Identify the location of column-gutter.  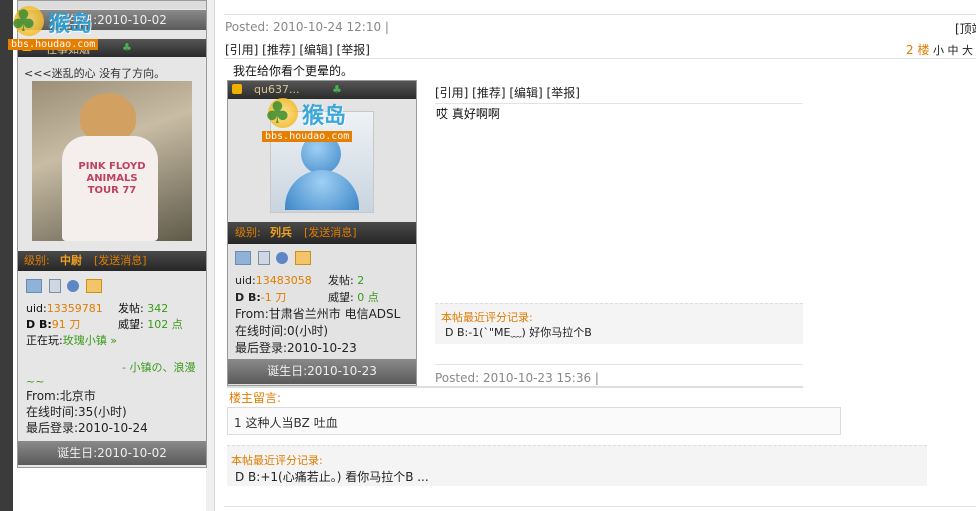
(210, 255).